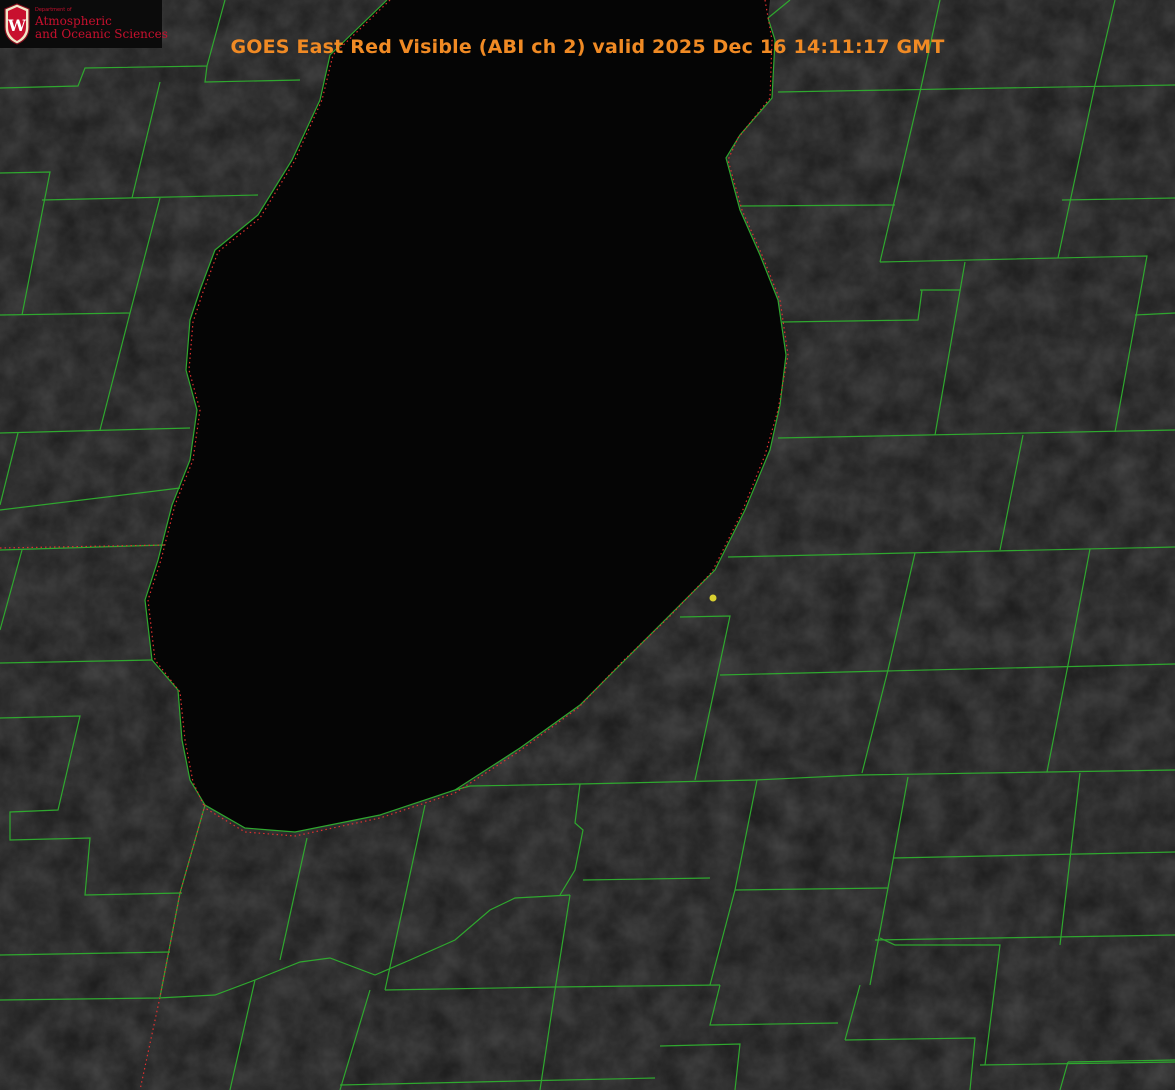  I want to click on logo-department: Department of, so click(53, 10).